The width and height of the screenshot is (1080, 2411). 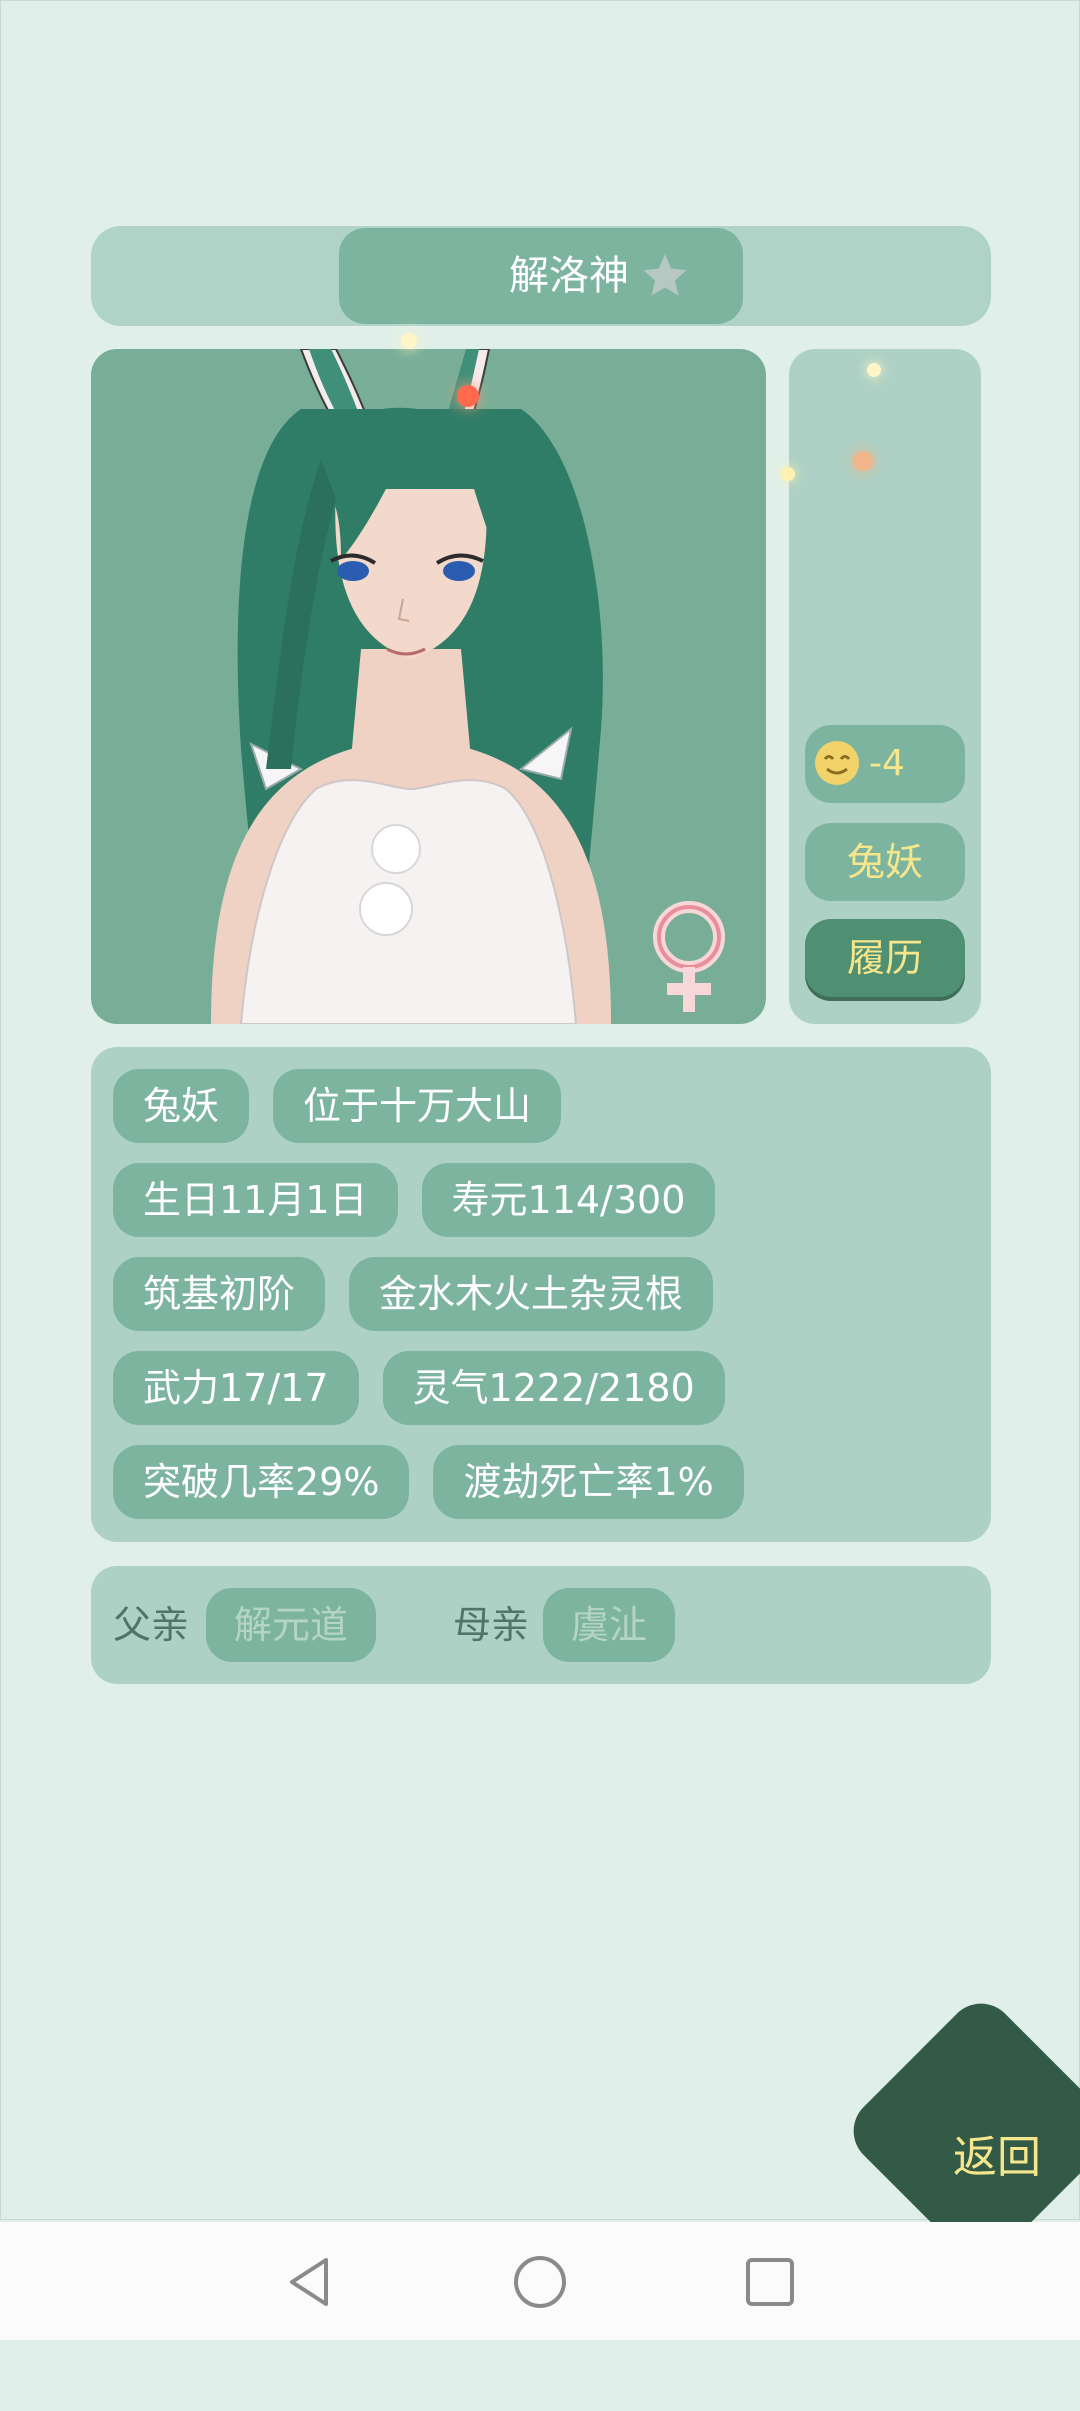 What do you see at coordinates (997, 2157) in the screenshot?
I see `return-label: 返回` at bounding box center [997, 2157].